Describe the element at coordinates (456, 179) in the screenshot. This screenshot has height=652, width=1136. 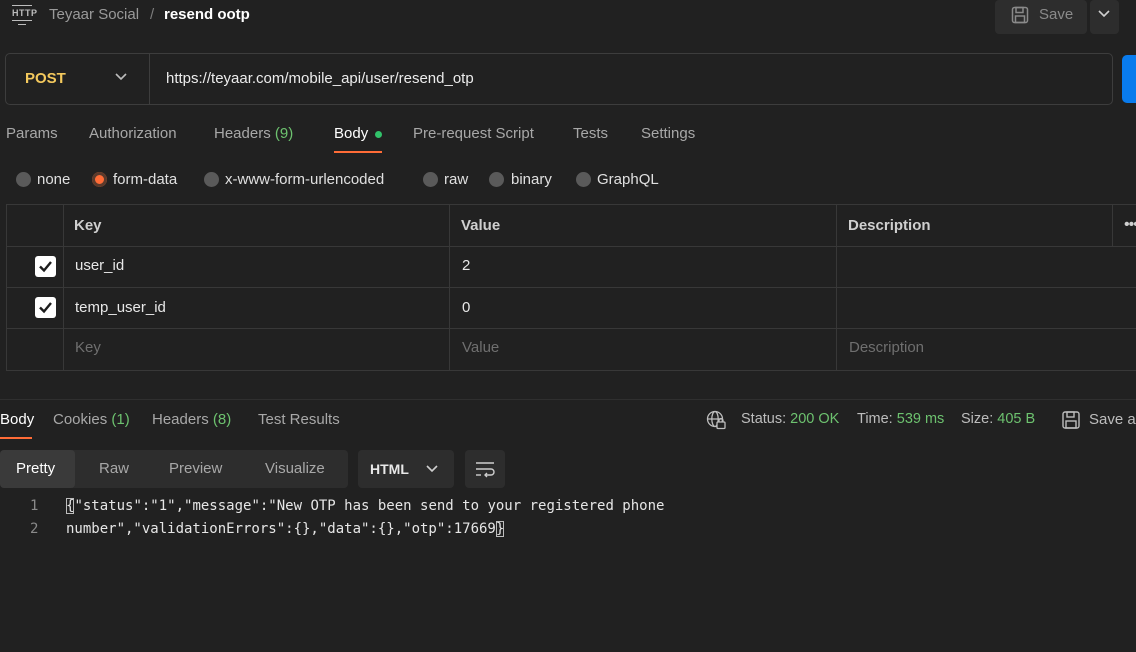
I see `radio-raw-label: raw` at that location.